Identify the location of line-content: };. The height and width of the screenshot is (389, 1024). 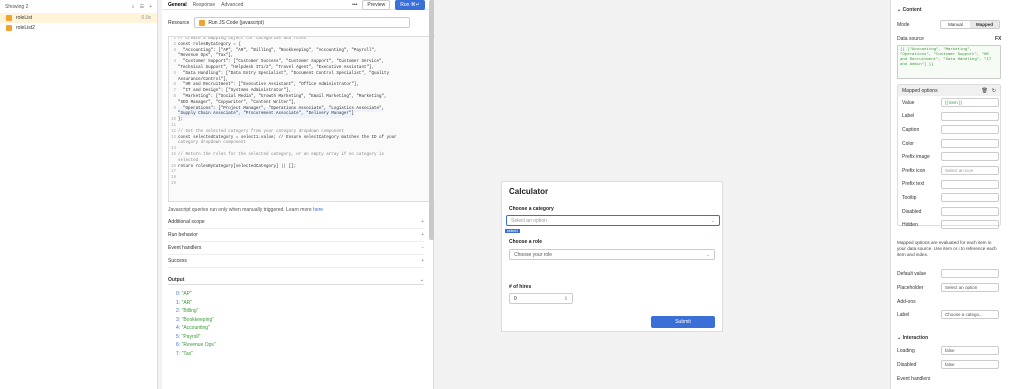
(181, 120).